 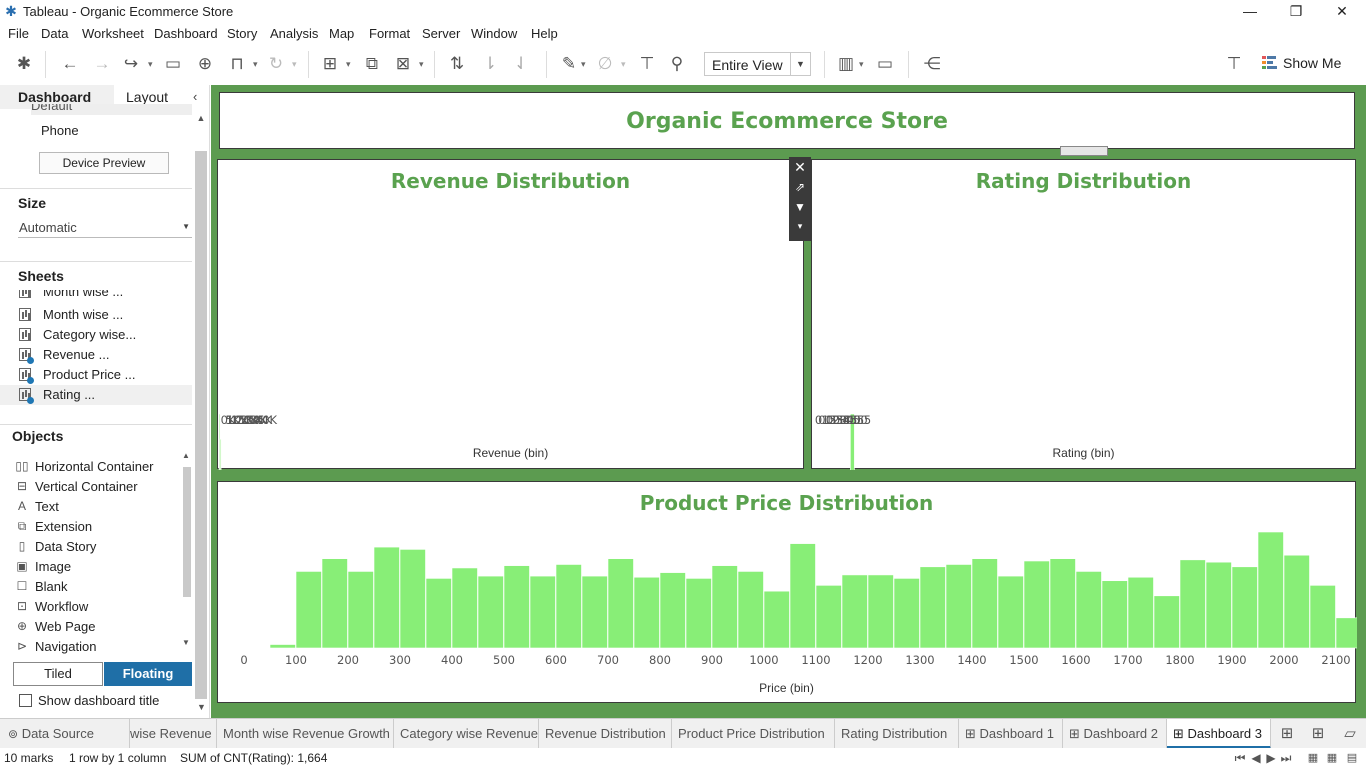 What do you see at coordinates (100, 467) in the screenshot?
I see `object-horizontal-container: ▯▯ Horizontal Container` at bounding box center [100, 467].